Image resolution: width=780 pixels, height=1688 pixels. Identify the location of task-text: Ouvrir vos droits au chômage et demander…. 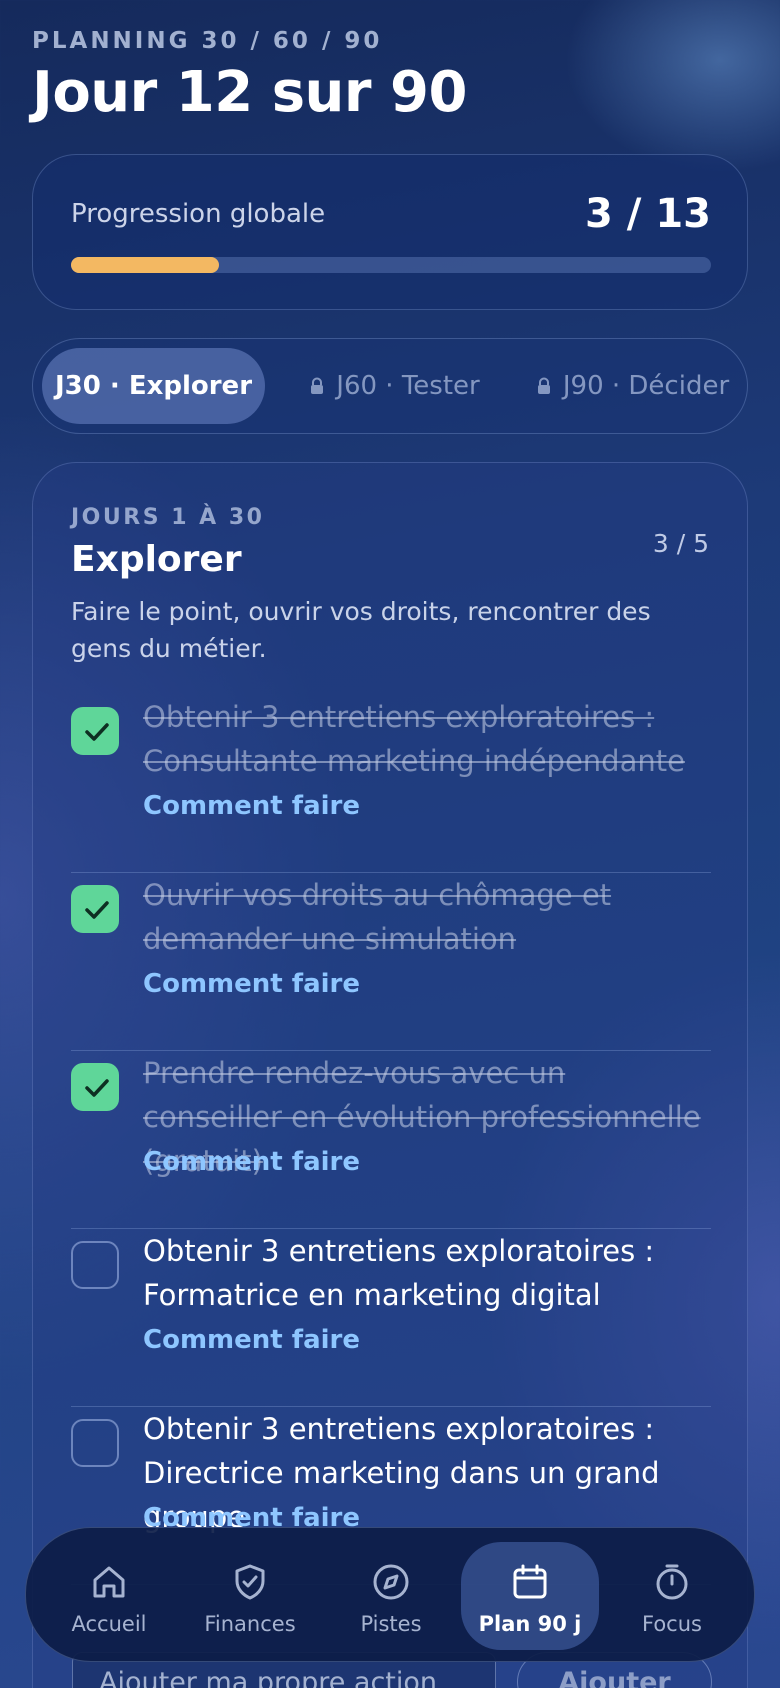
(377, 917).